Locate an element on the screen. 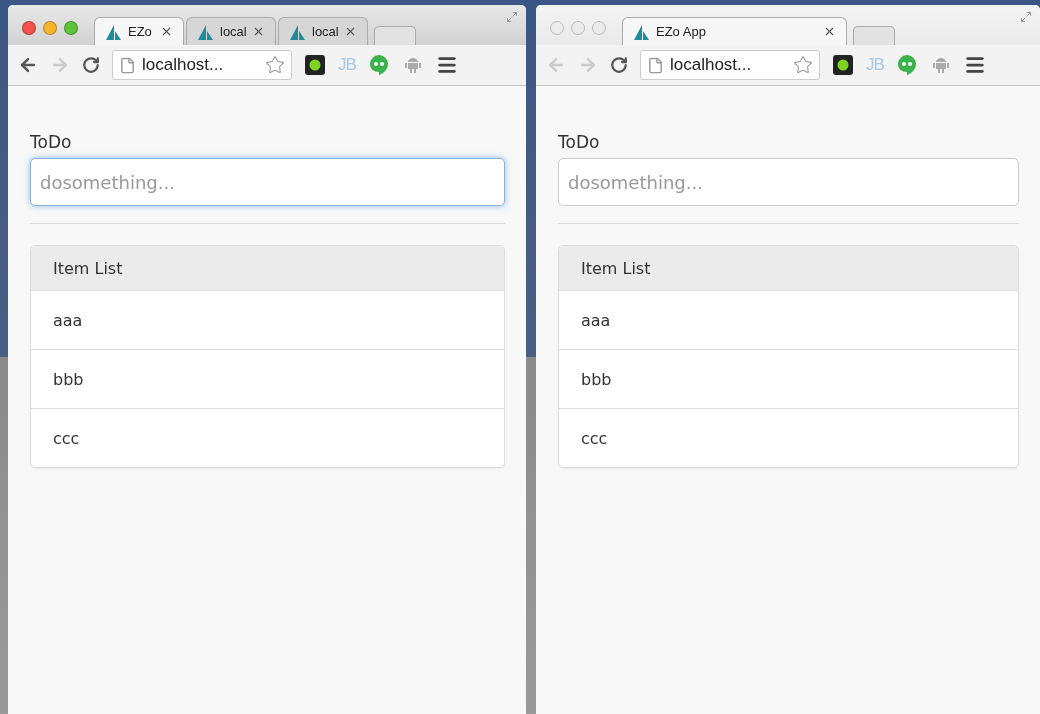 The image size is (1040, 714). browser-tab: EZo App is located at coordinates (734, 31).